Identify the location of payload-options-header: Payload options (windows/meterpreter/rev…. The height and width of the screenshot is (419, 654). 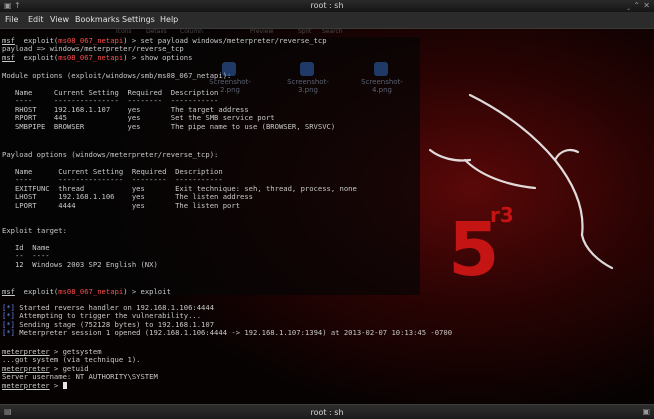
(110, 154).